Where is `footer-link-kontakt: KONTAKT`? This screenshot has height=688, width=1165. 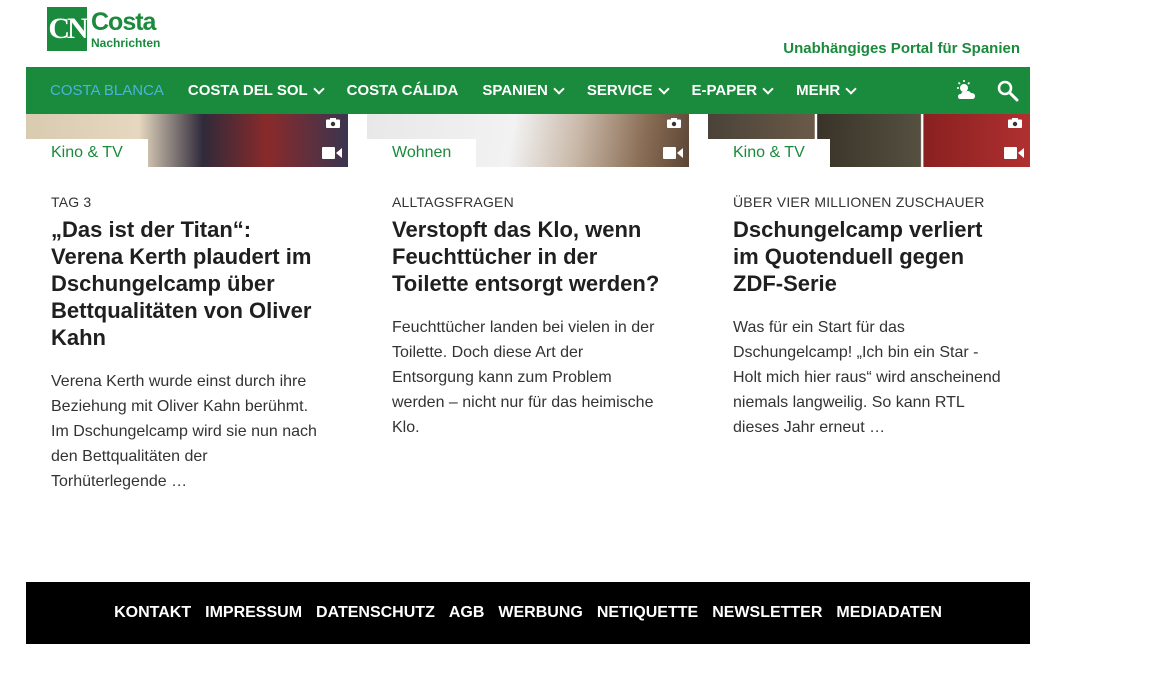
footer-link-kontakt: KONTAKT is located at coordinates (152, 613).